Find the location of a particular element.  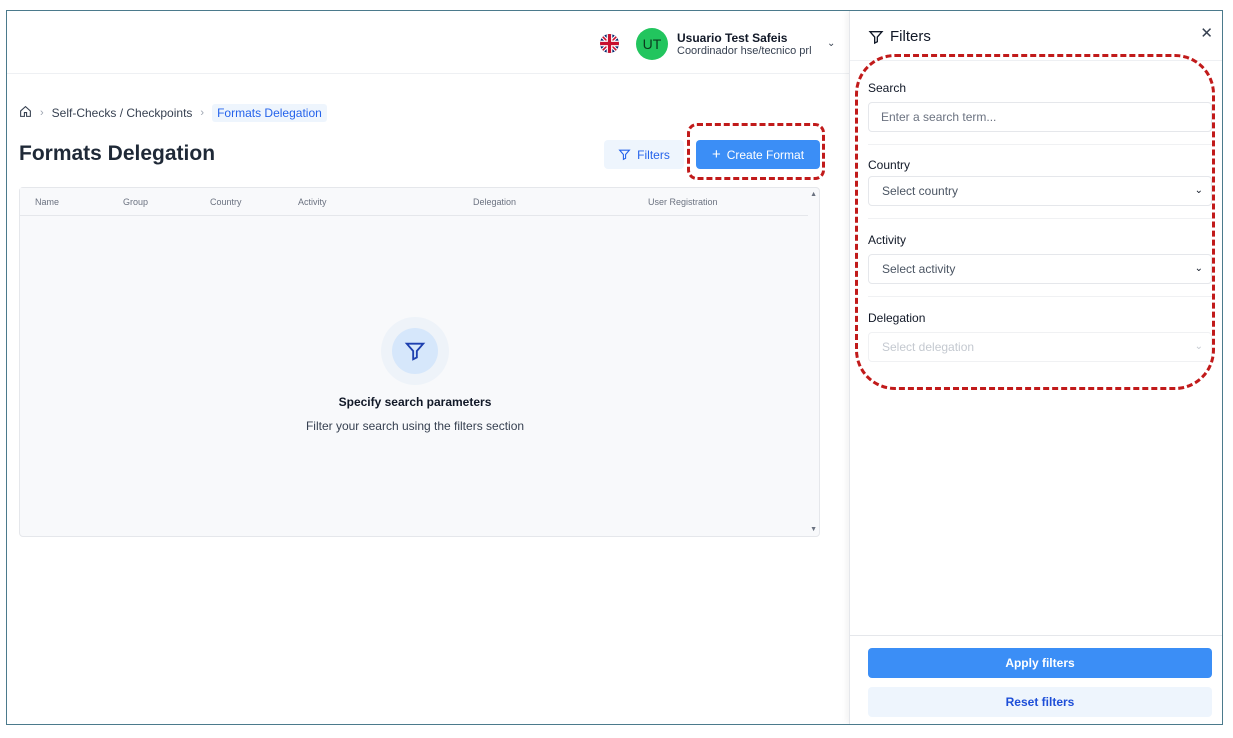

column-header-activity: Activity is located at coordinates (312, 202).